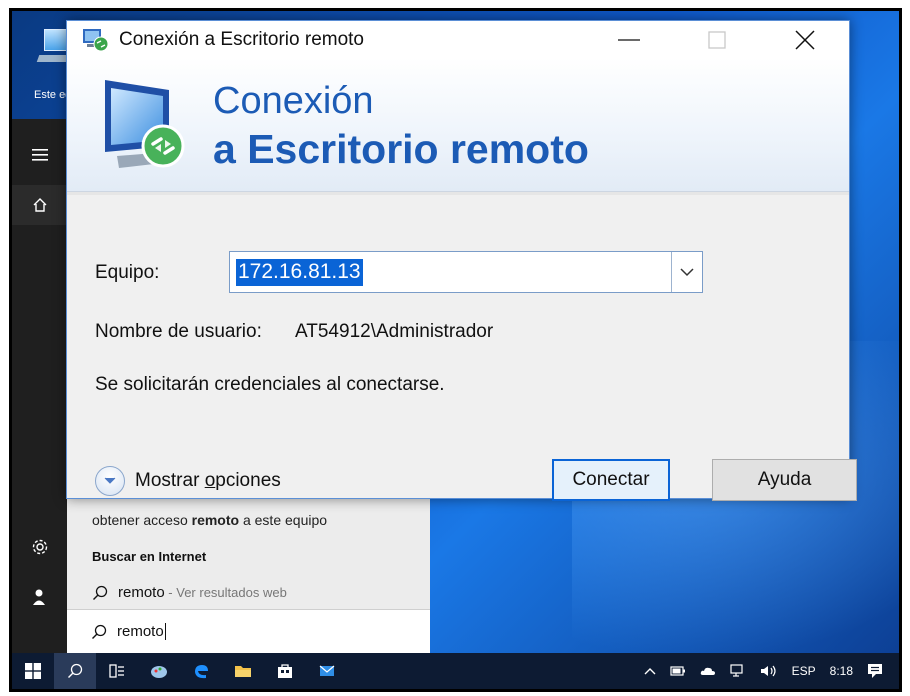 The height and width of the screenshot is (696, 910). I want to click on web-result-suffix: - Ver resultados web, so click(225, 592).